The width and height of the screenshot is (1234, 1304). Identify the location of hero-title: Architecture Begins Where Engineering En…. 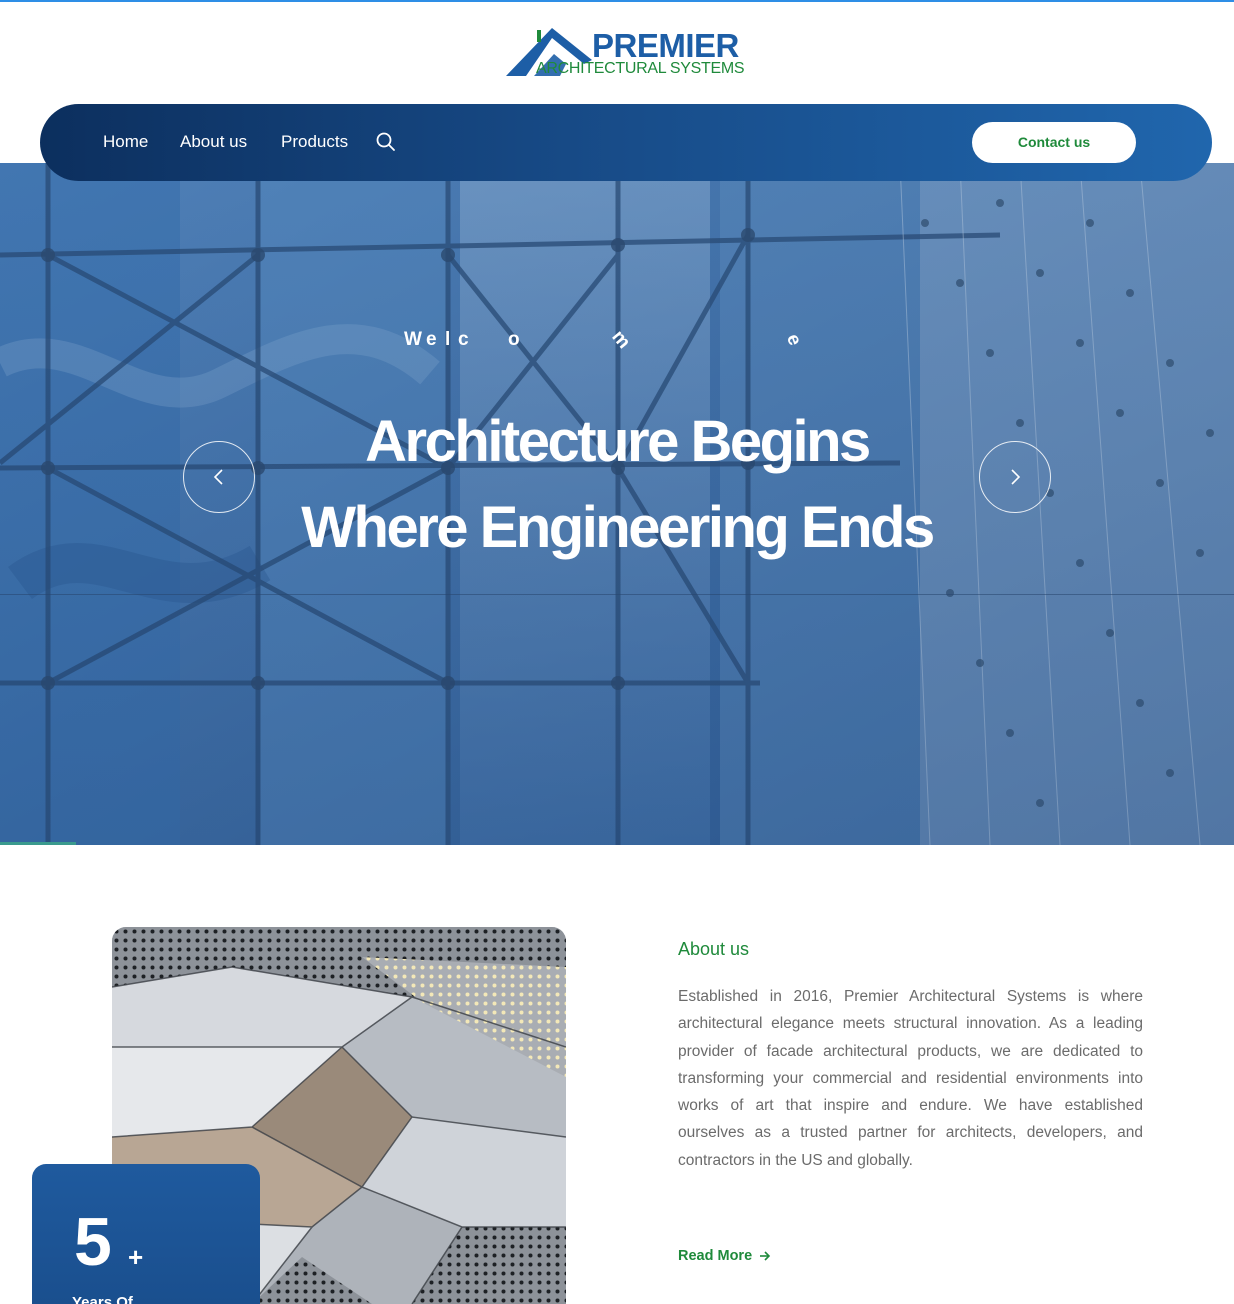
(618, 484).